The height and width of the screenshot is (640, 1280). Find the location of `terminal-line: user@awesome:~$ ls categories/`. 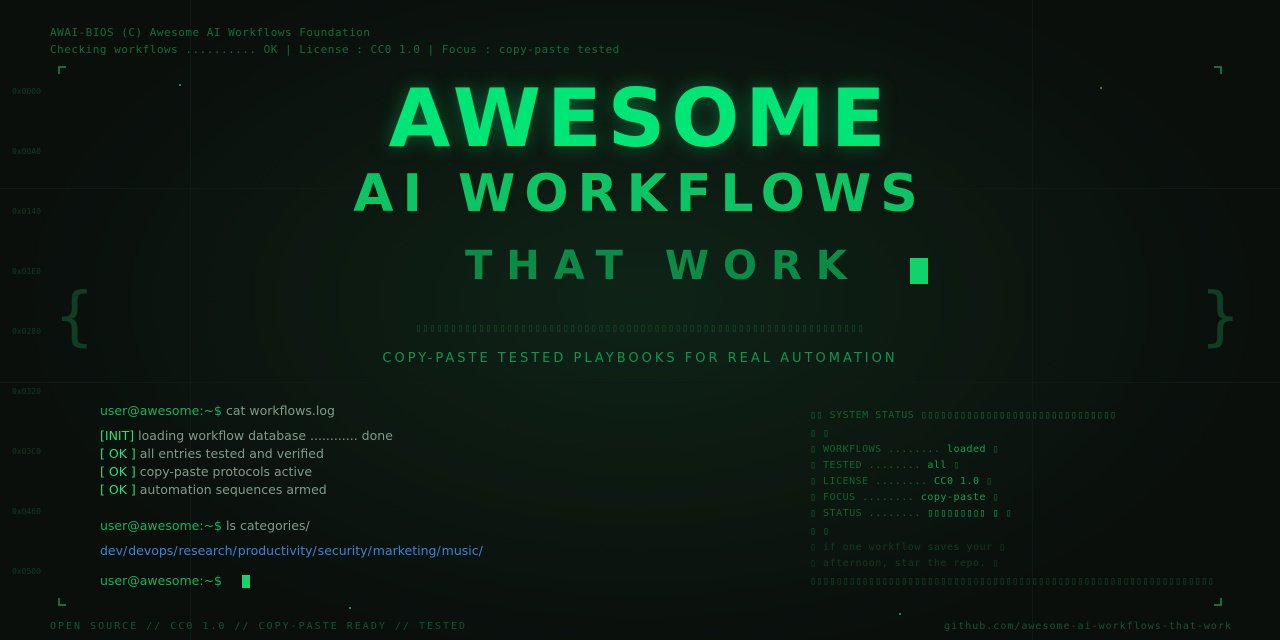

terminal-line: user@awesome:~$ ls categories/ is located at coordinates (205, 525).